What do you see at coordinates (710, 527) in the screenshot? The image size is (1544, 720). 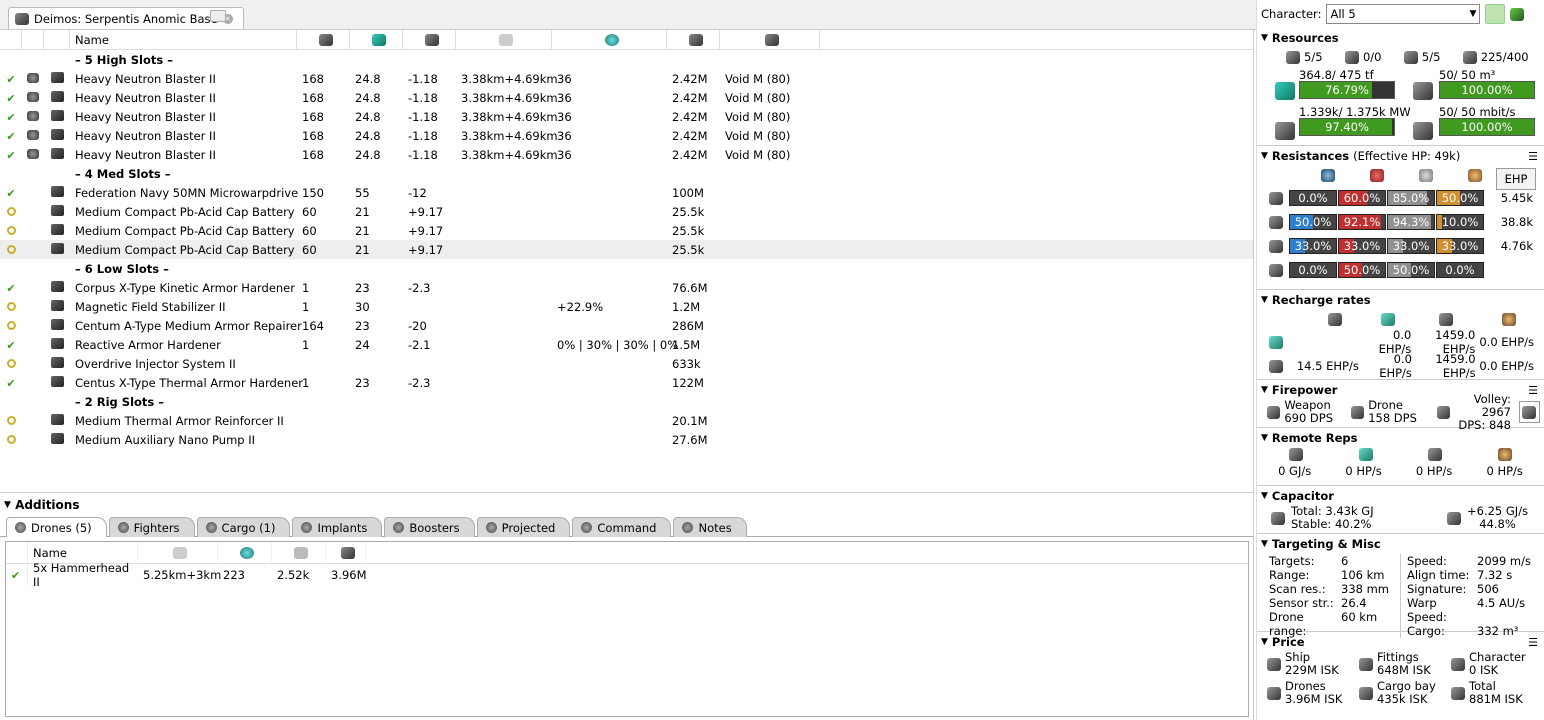 I see `tab-notes: Notes` at bounding box center [710, 527].